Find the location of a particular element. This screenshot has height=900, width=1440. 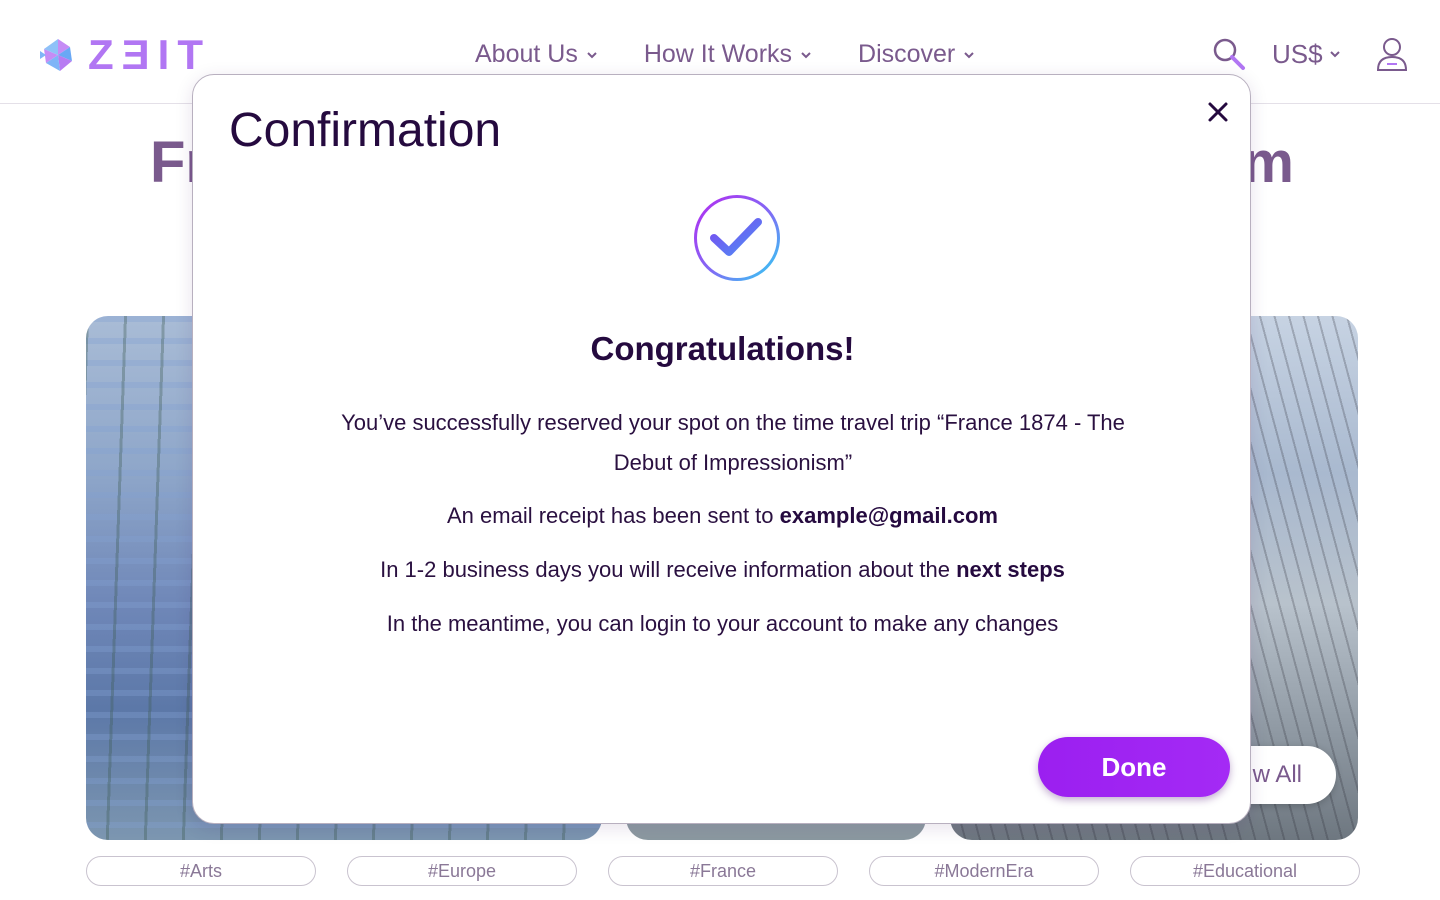

nav-about-us-label: About Us is located at coordinates (526, 54).